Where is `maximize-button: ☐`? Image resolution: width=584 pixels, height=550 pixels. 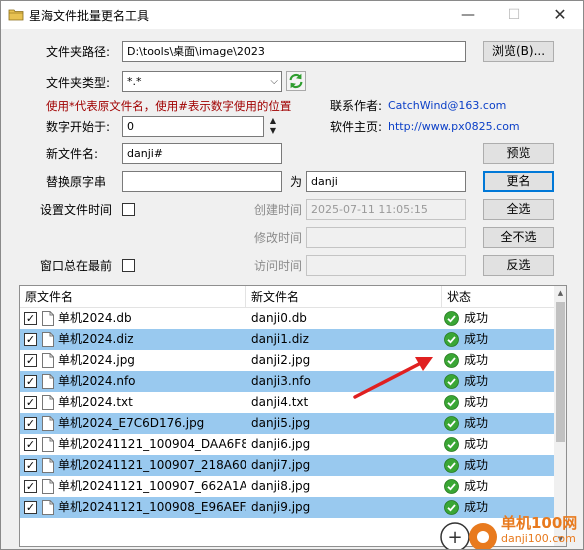 maximize-button: ☐ is located at coordinates (514, 15).